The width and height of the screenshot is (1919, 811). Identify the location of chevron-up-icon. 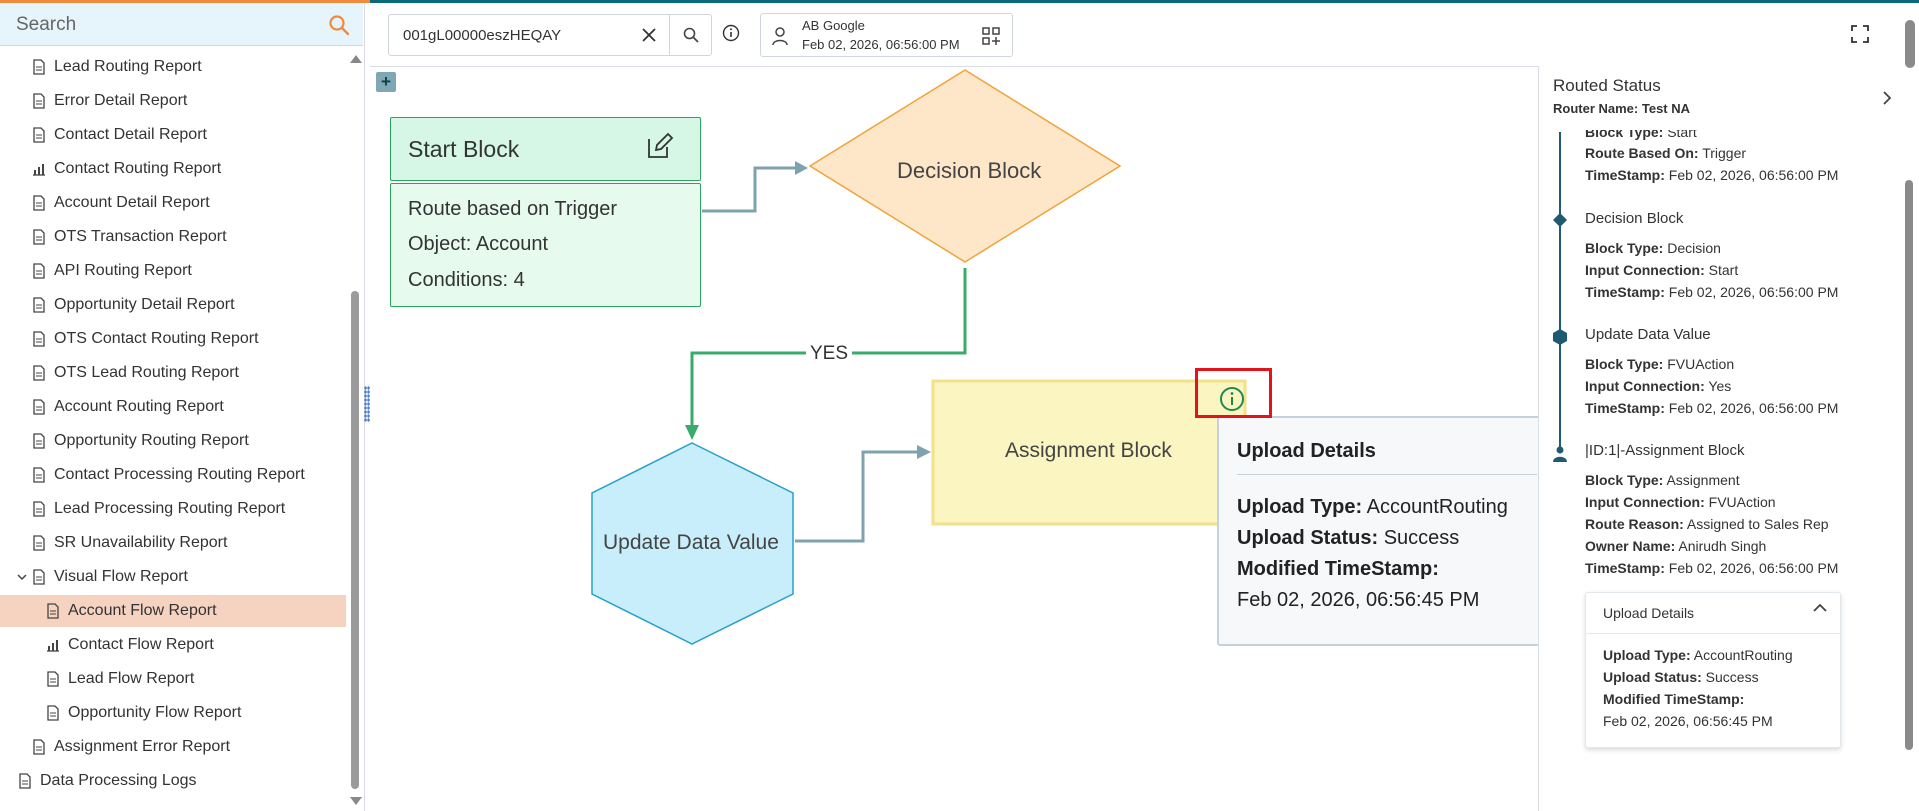
(1820, 610).